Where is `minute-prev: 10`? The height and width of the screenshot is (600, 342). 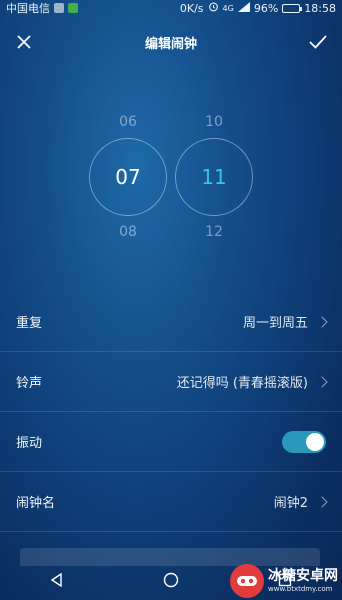 minute-prev: 10 is located at coordinates (214, 122).